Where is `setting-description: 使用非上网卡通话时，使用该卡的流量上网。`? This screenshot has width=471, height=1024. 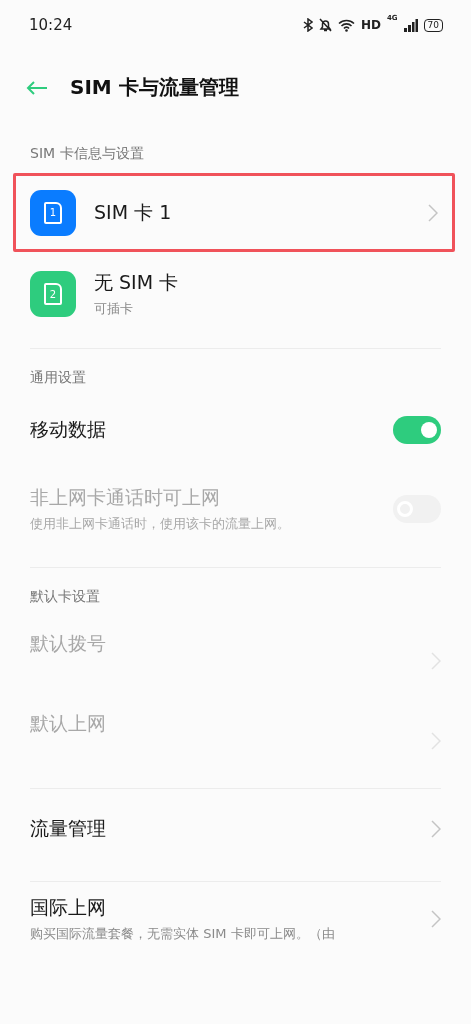
setting-description: 使用非上网卡通话时，使用该卡的流量上网。 is located at coordinates (160, 524).